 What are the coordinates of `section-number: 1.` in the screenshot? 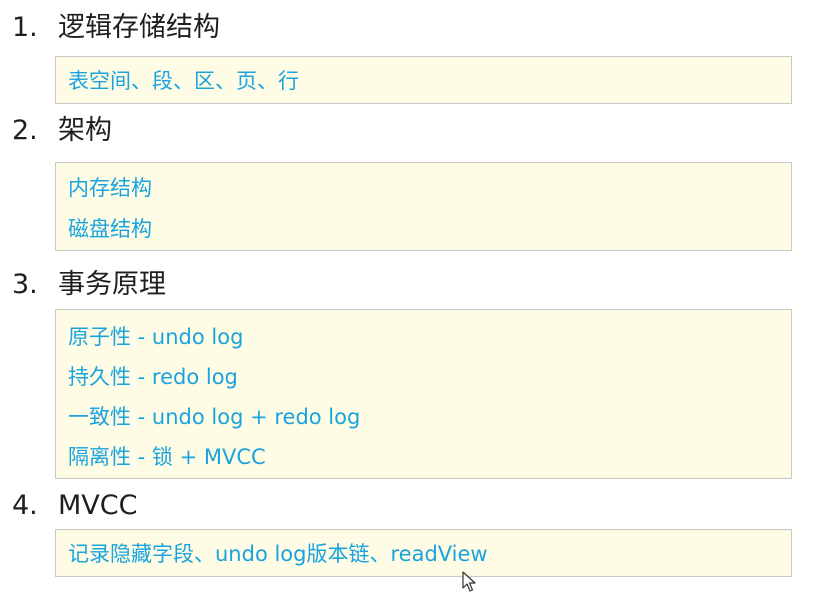 It's located at (25, 27).